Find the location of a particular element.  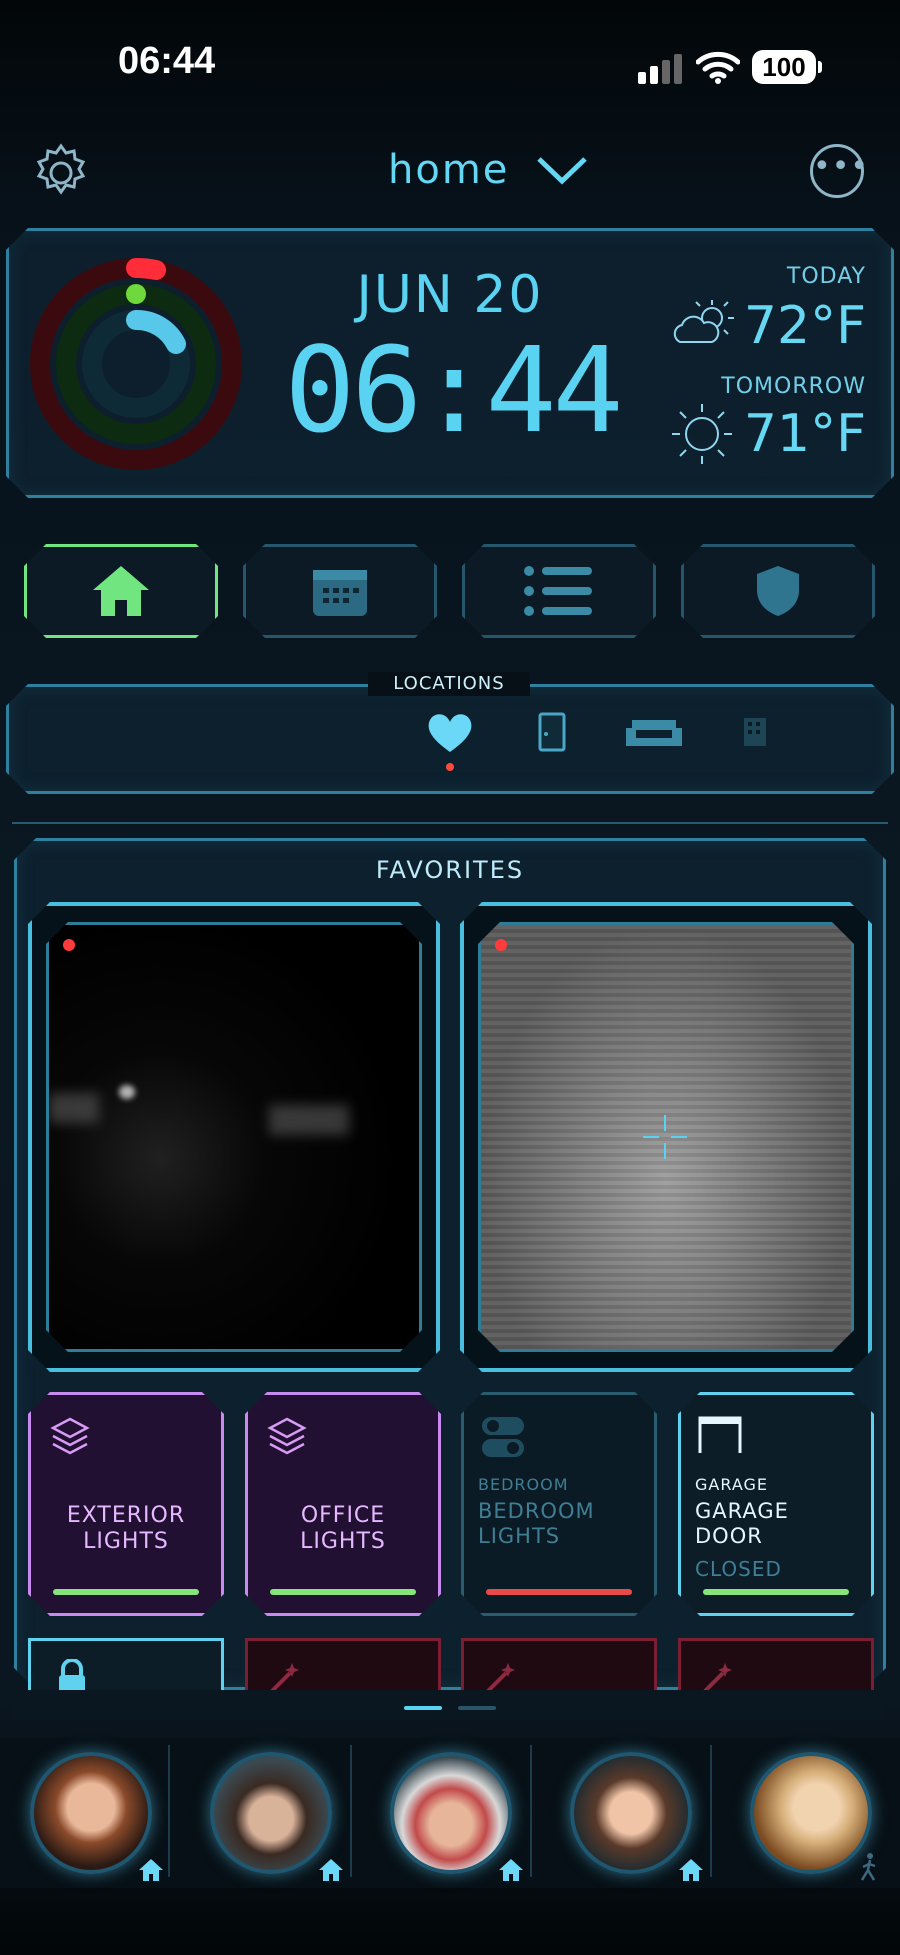

more-options-button: ••• is located at coordinates (839, 171).